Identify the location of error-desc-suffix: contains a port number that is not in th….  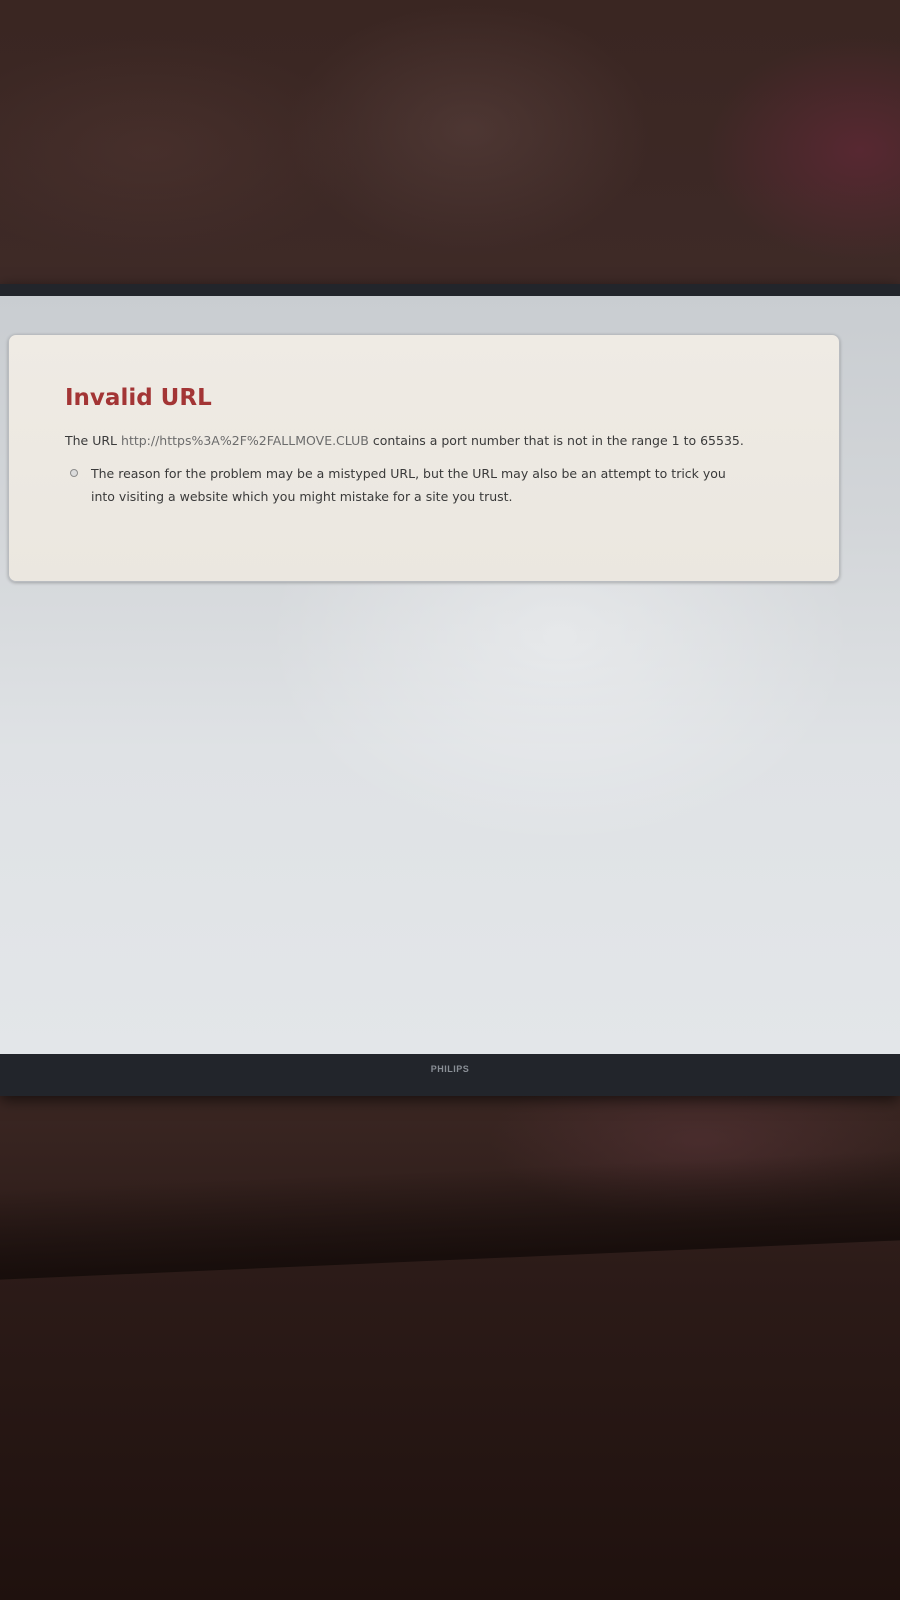
(558, 440).